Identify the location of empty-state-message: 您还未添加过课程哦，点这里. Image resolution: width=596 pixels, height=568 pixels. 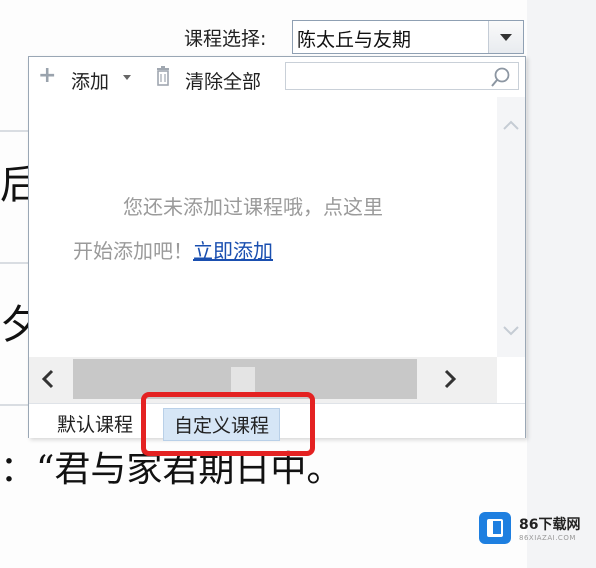
(253, 207).